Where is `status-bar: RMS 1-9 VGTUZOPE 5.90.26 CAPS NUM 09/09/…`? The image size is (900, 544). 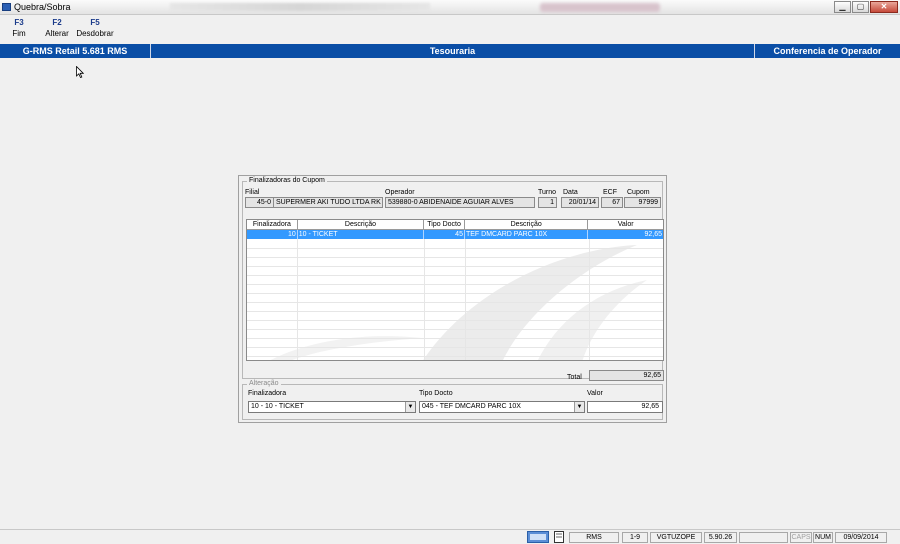 status-bar: RMS 1-9 VGTUZOPE 5.90.26 CAPS NUM 09/09/… is located at coordinates (450, 536).